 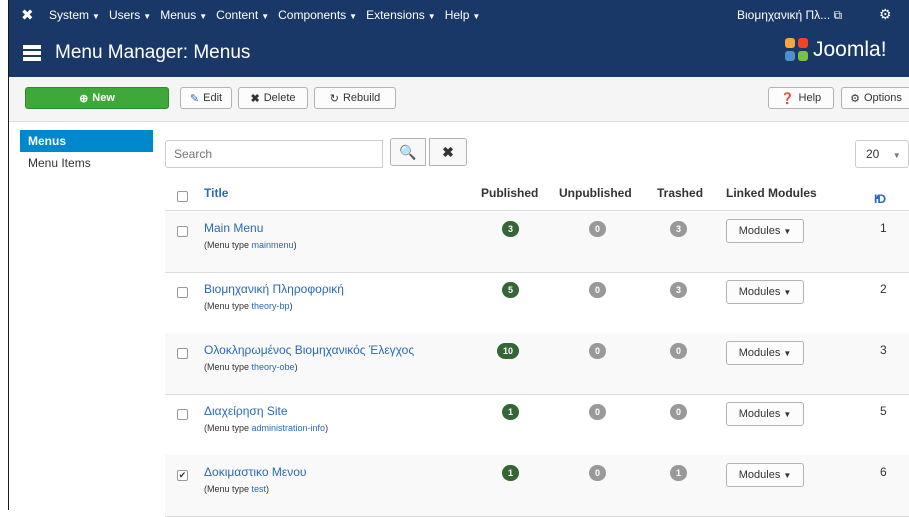 What do you see at coordinates (274, 154) in the screenshot?
I see `search-input` at bounding box center [274, 154].